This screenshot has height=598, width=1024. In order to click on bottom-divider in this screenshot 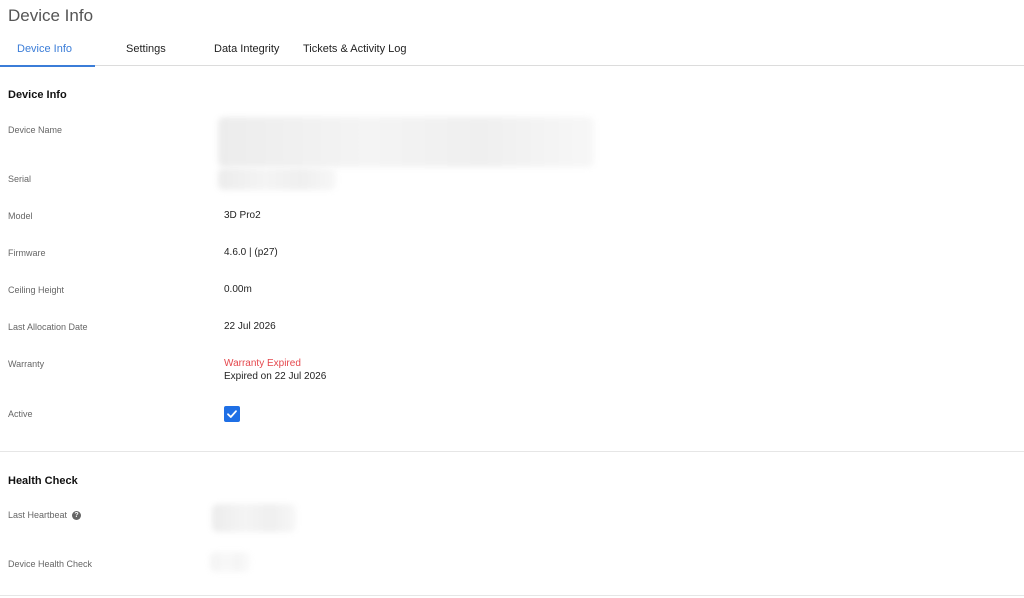, I will do `click(512, 595)`.